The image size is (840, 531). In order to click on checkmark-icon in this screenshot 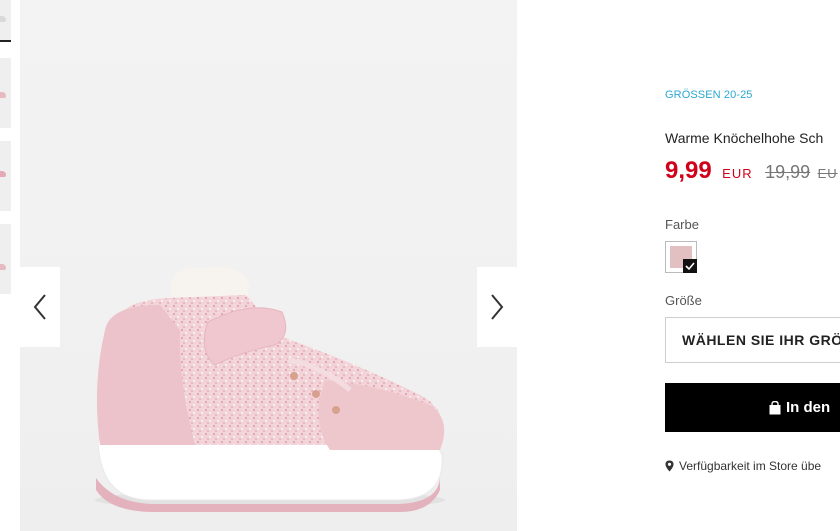, I will do `click(690, 266)`.